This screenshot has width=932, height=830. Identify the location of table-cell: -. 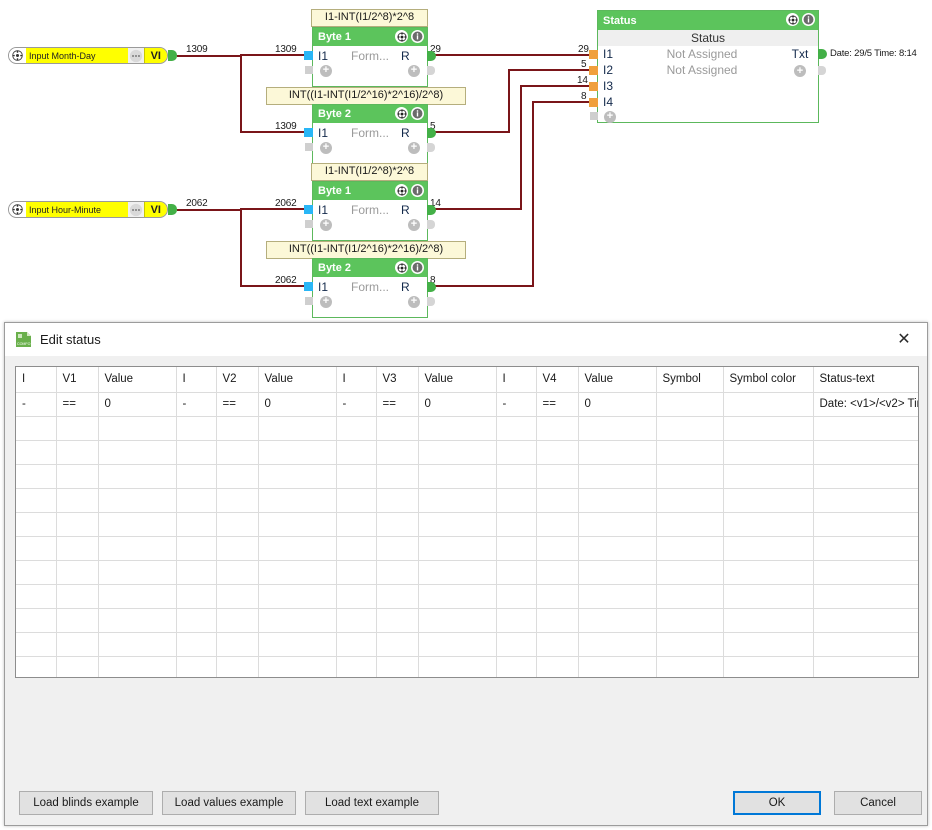
(356, 404).